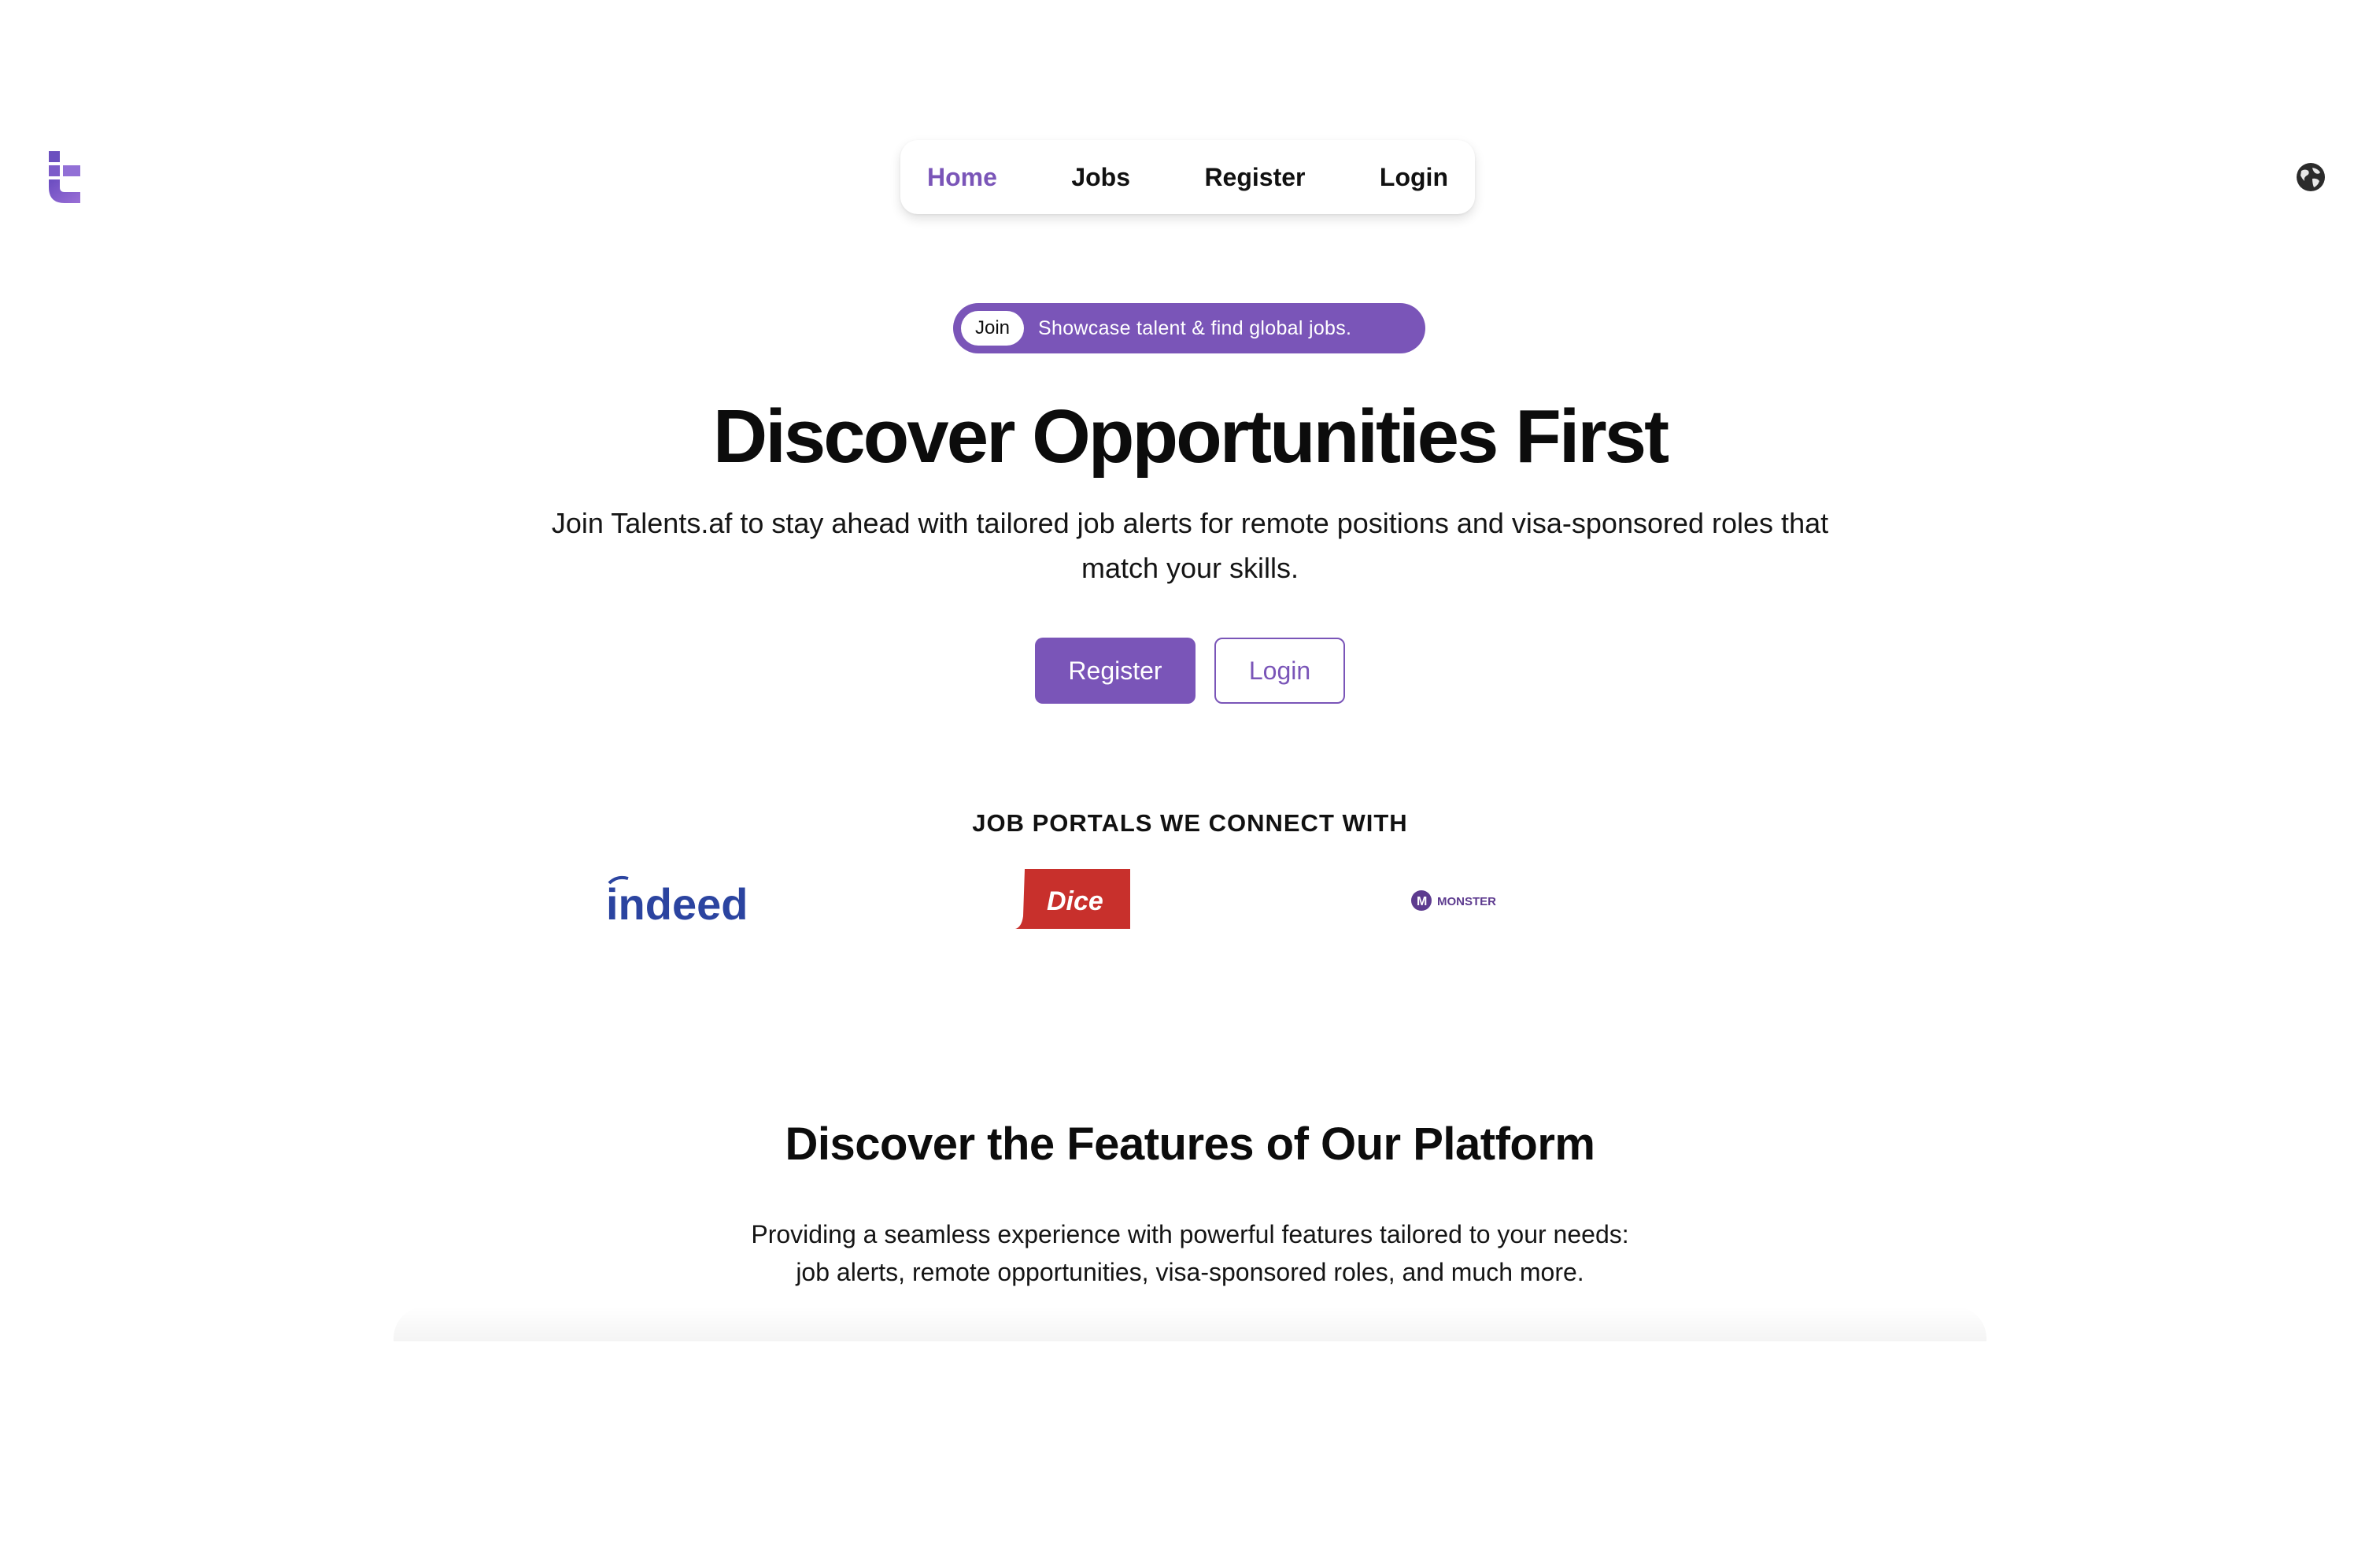 The width and height of the screenshot is (2380, 1546). Describe the element at coordinates (1195, 327) in the screenshot. I see `announcement-text: Showcase talent & find global jobs.` at that location.